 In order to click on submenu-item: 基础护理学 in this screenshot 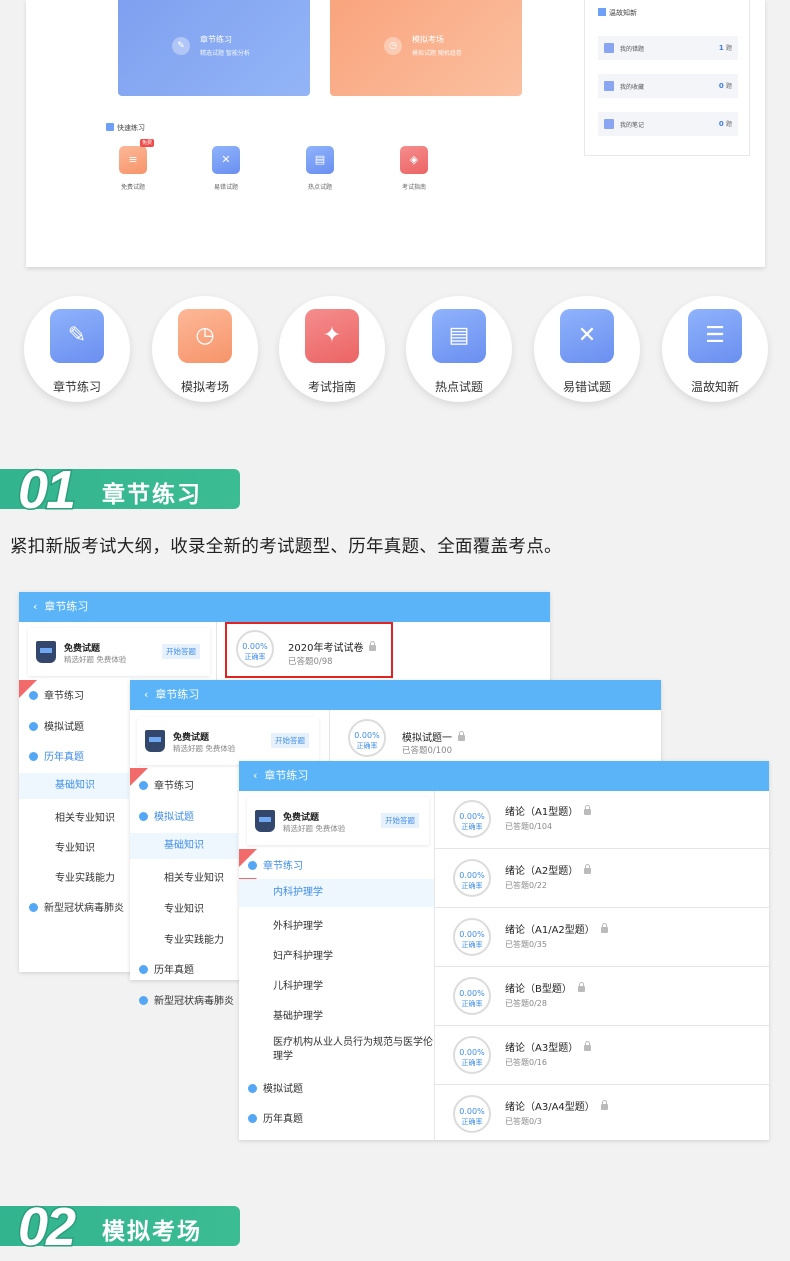, I will do `click(298, 1014)`.